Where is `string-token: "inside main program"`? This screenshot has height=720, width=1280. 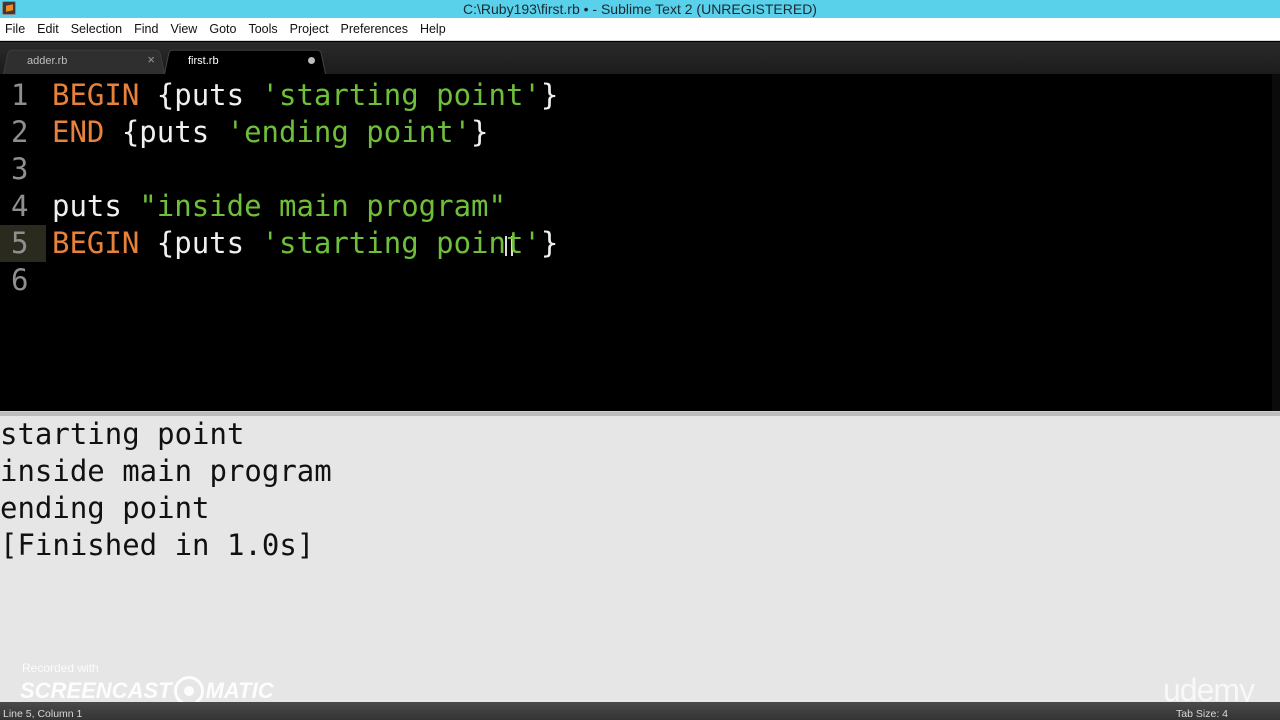
string-token: "inside main program" is located at coordinates (322, 206).